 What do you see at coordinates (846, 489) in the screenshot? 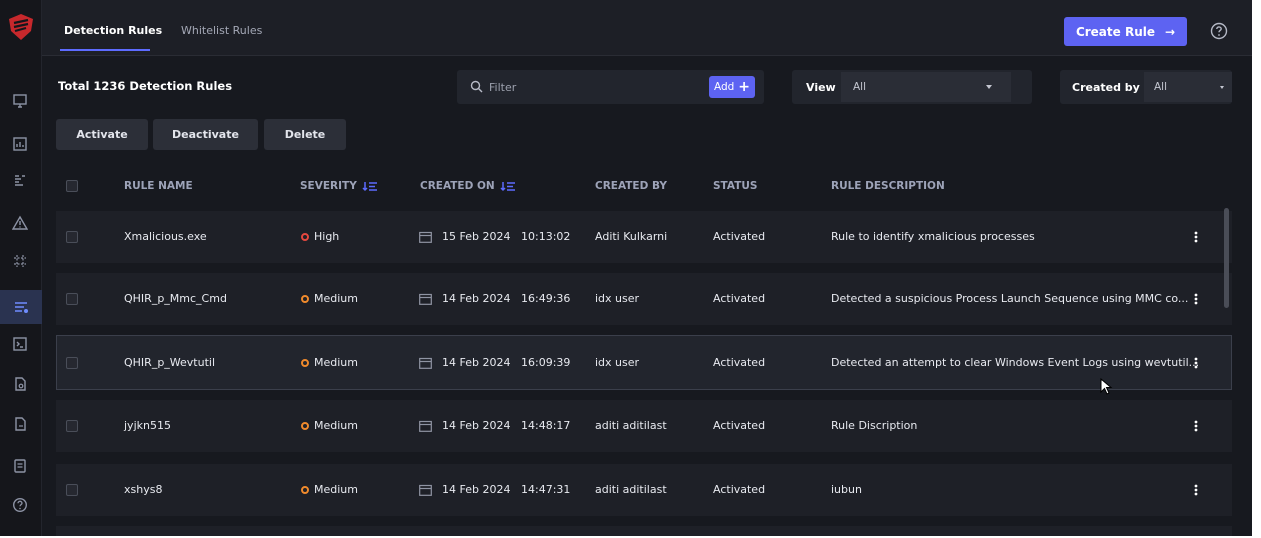
I see `rule-description: iubun` at bounding box center [846, 489].